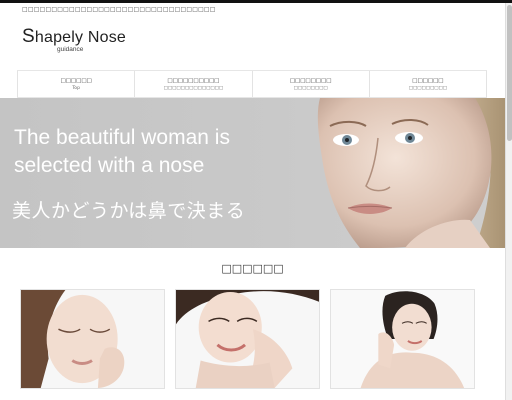  What do you see at coordinates (508, 201) in the screenshot?
I see `page-scrollbar` at bounding box center [508, 201].